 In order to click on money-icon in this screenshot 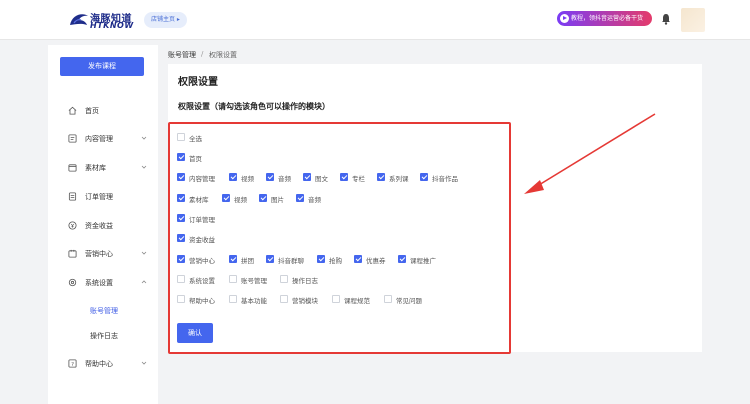, I will do `click(72, 225)`.